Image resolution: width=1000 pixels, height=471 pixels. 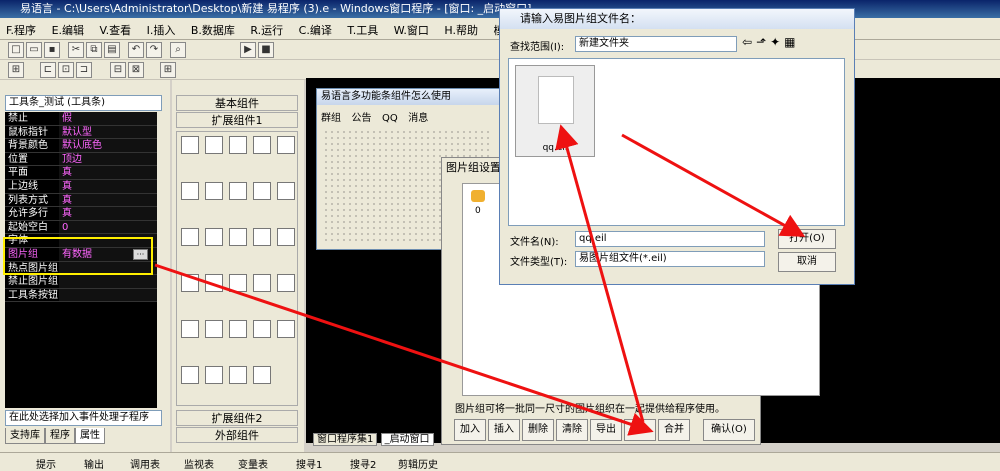 I want to click on tab-start-window: _启动窗口, so click(x=407, y=439).